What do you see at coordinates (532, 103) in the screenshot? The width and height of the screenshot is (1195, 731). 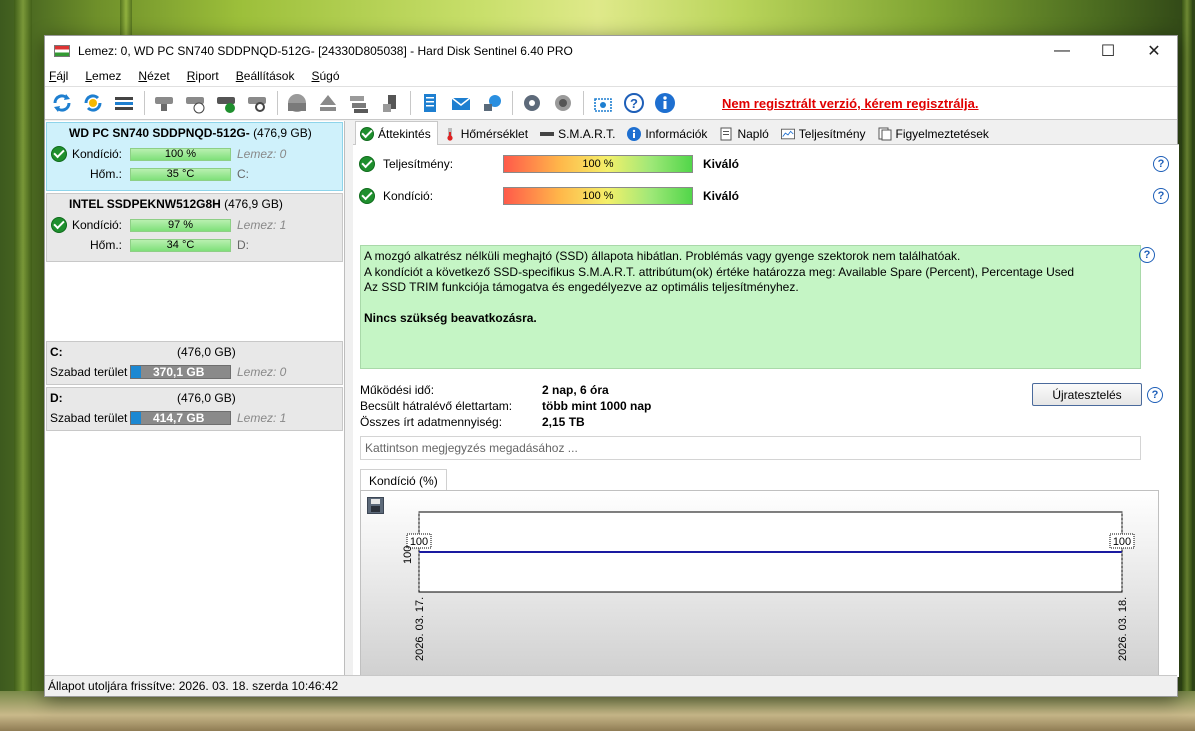 I see `settings-button` at bounding box center [532, 103].